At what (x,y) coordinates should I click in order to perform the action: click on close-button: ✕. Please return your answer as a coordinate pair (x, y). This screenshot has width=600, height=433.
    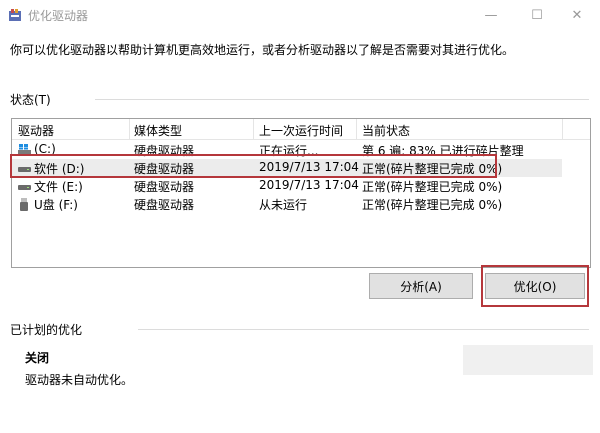
    Looking at the image, I should click on (577, 15).